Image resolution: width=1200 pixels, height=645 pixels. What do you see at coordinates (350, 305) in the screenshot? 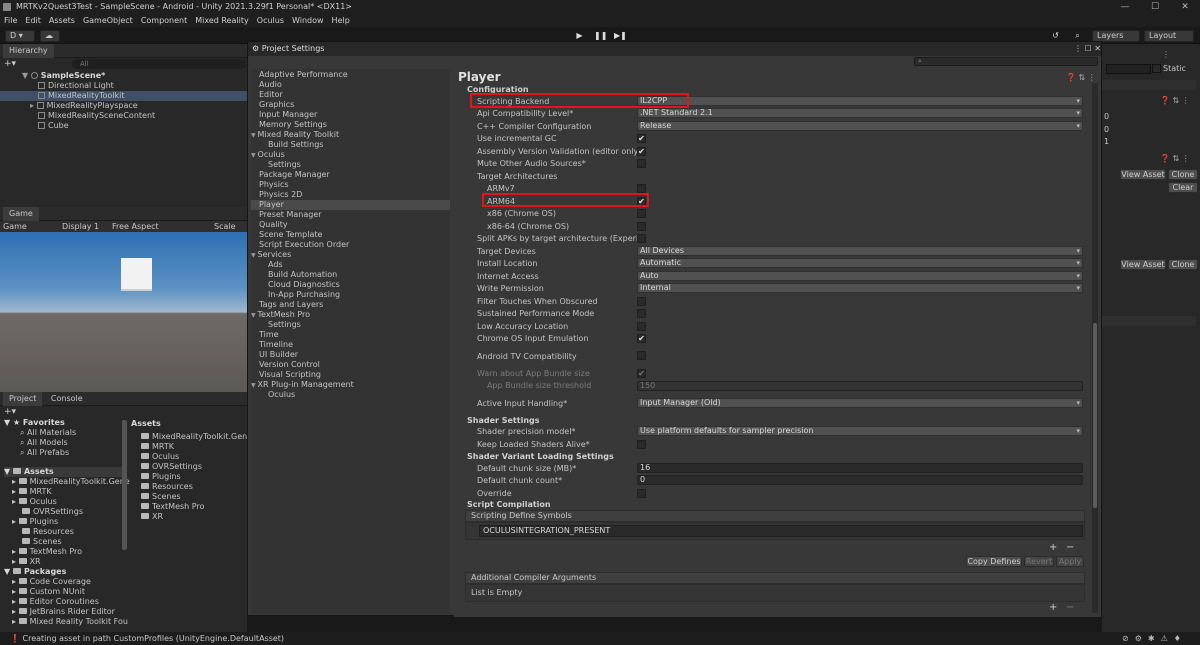
I see `settings-category-tags-and-layers: Tags and Layers` at bounding box center [350, 305].